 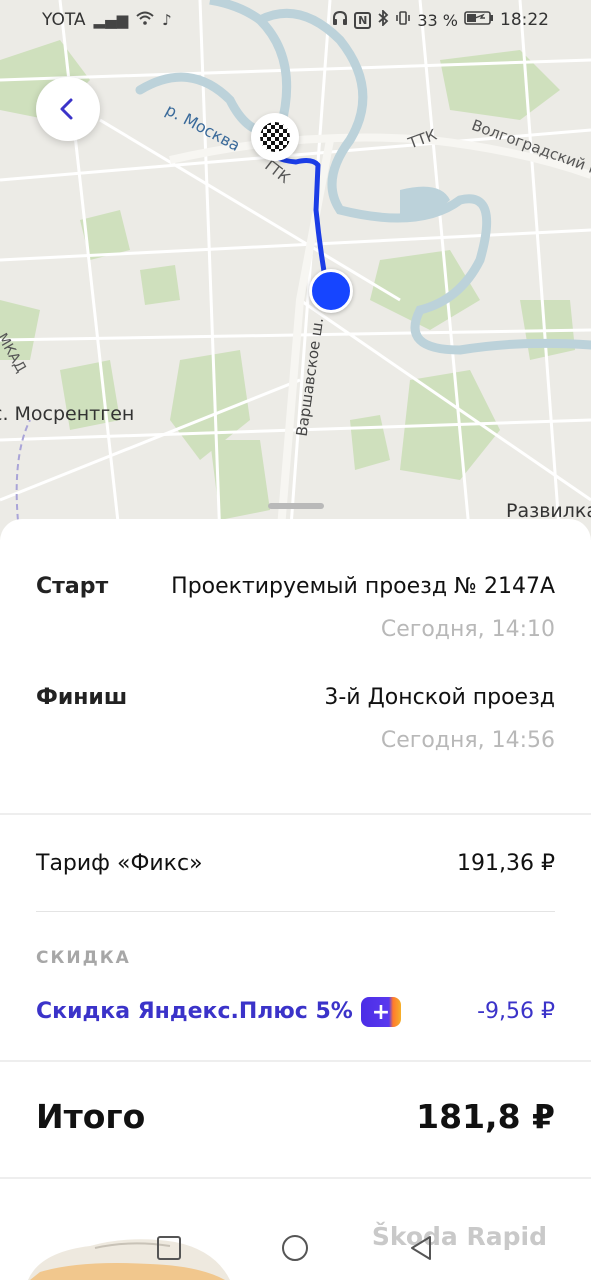 I want to click on chevron-left-icon, so click(x=66, y=109).